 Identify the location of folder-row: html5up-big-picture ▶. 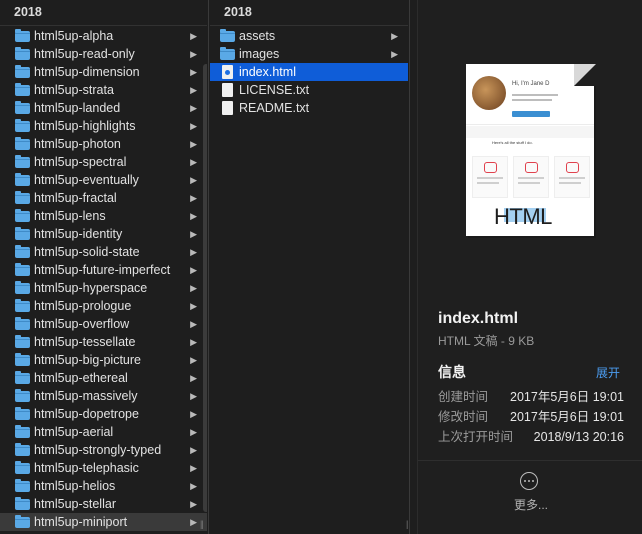
(103, 360).